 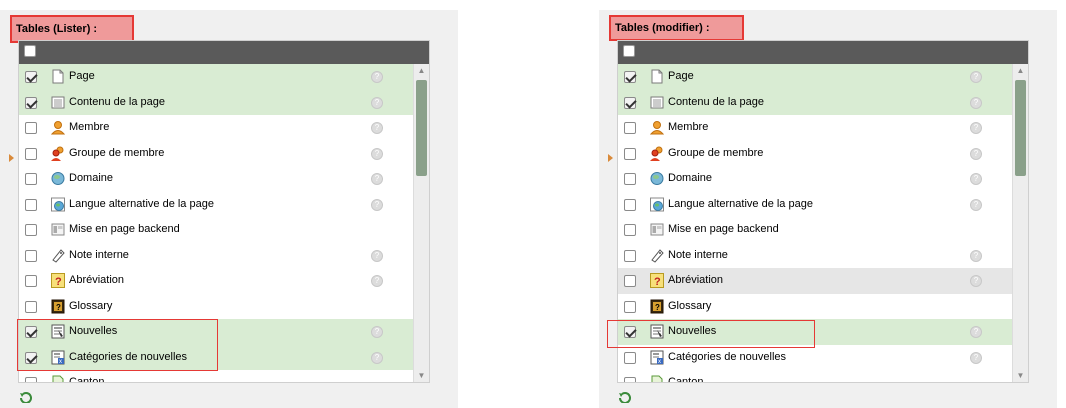 What do you see at coordinates (58, 229) in the screenshot?
I see `layout-icon` at bounding box center [58, 229].